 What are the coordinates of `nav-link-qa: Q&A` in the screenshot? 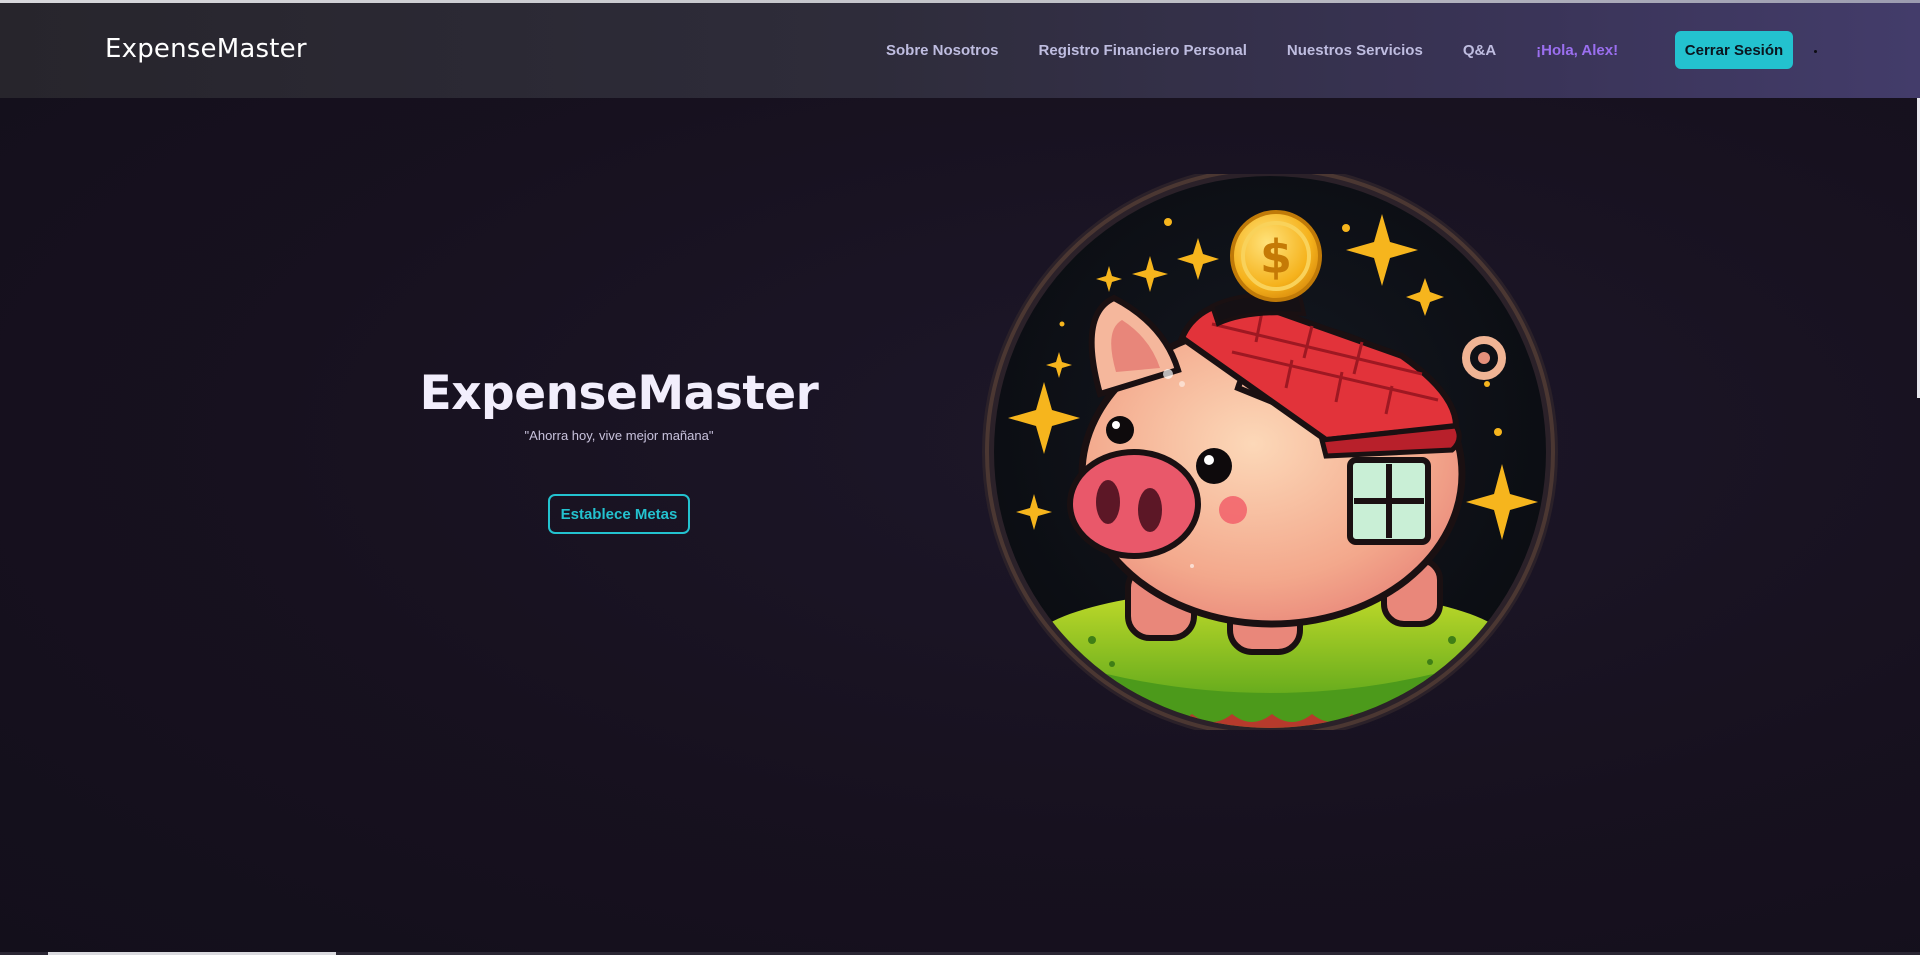 It's located at (1479, 50).